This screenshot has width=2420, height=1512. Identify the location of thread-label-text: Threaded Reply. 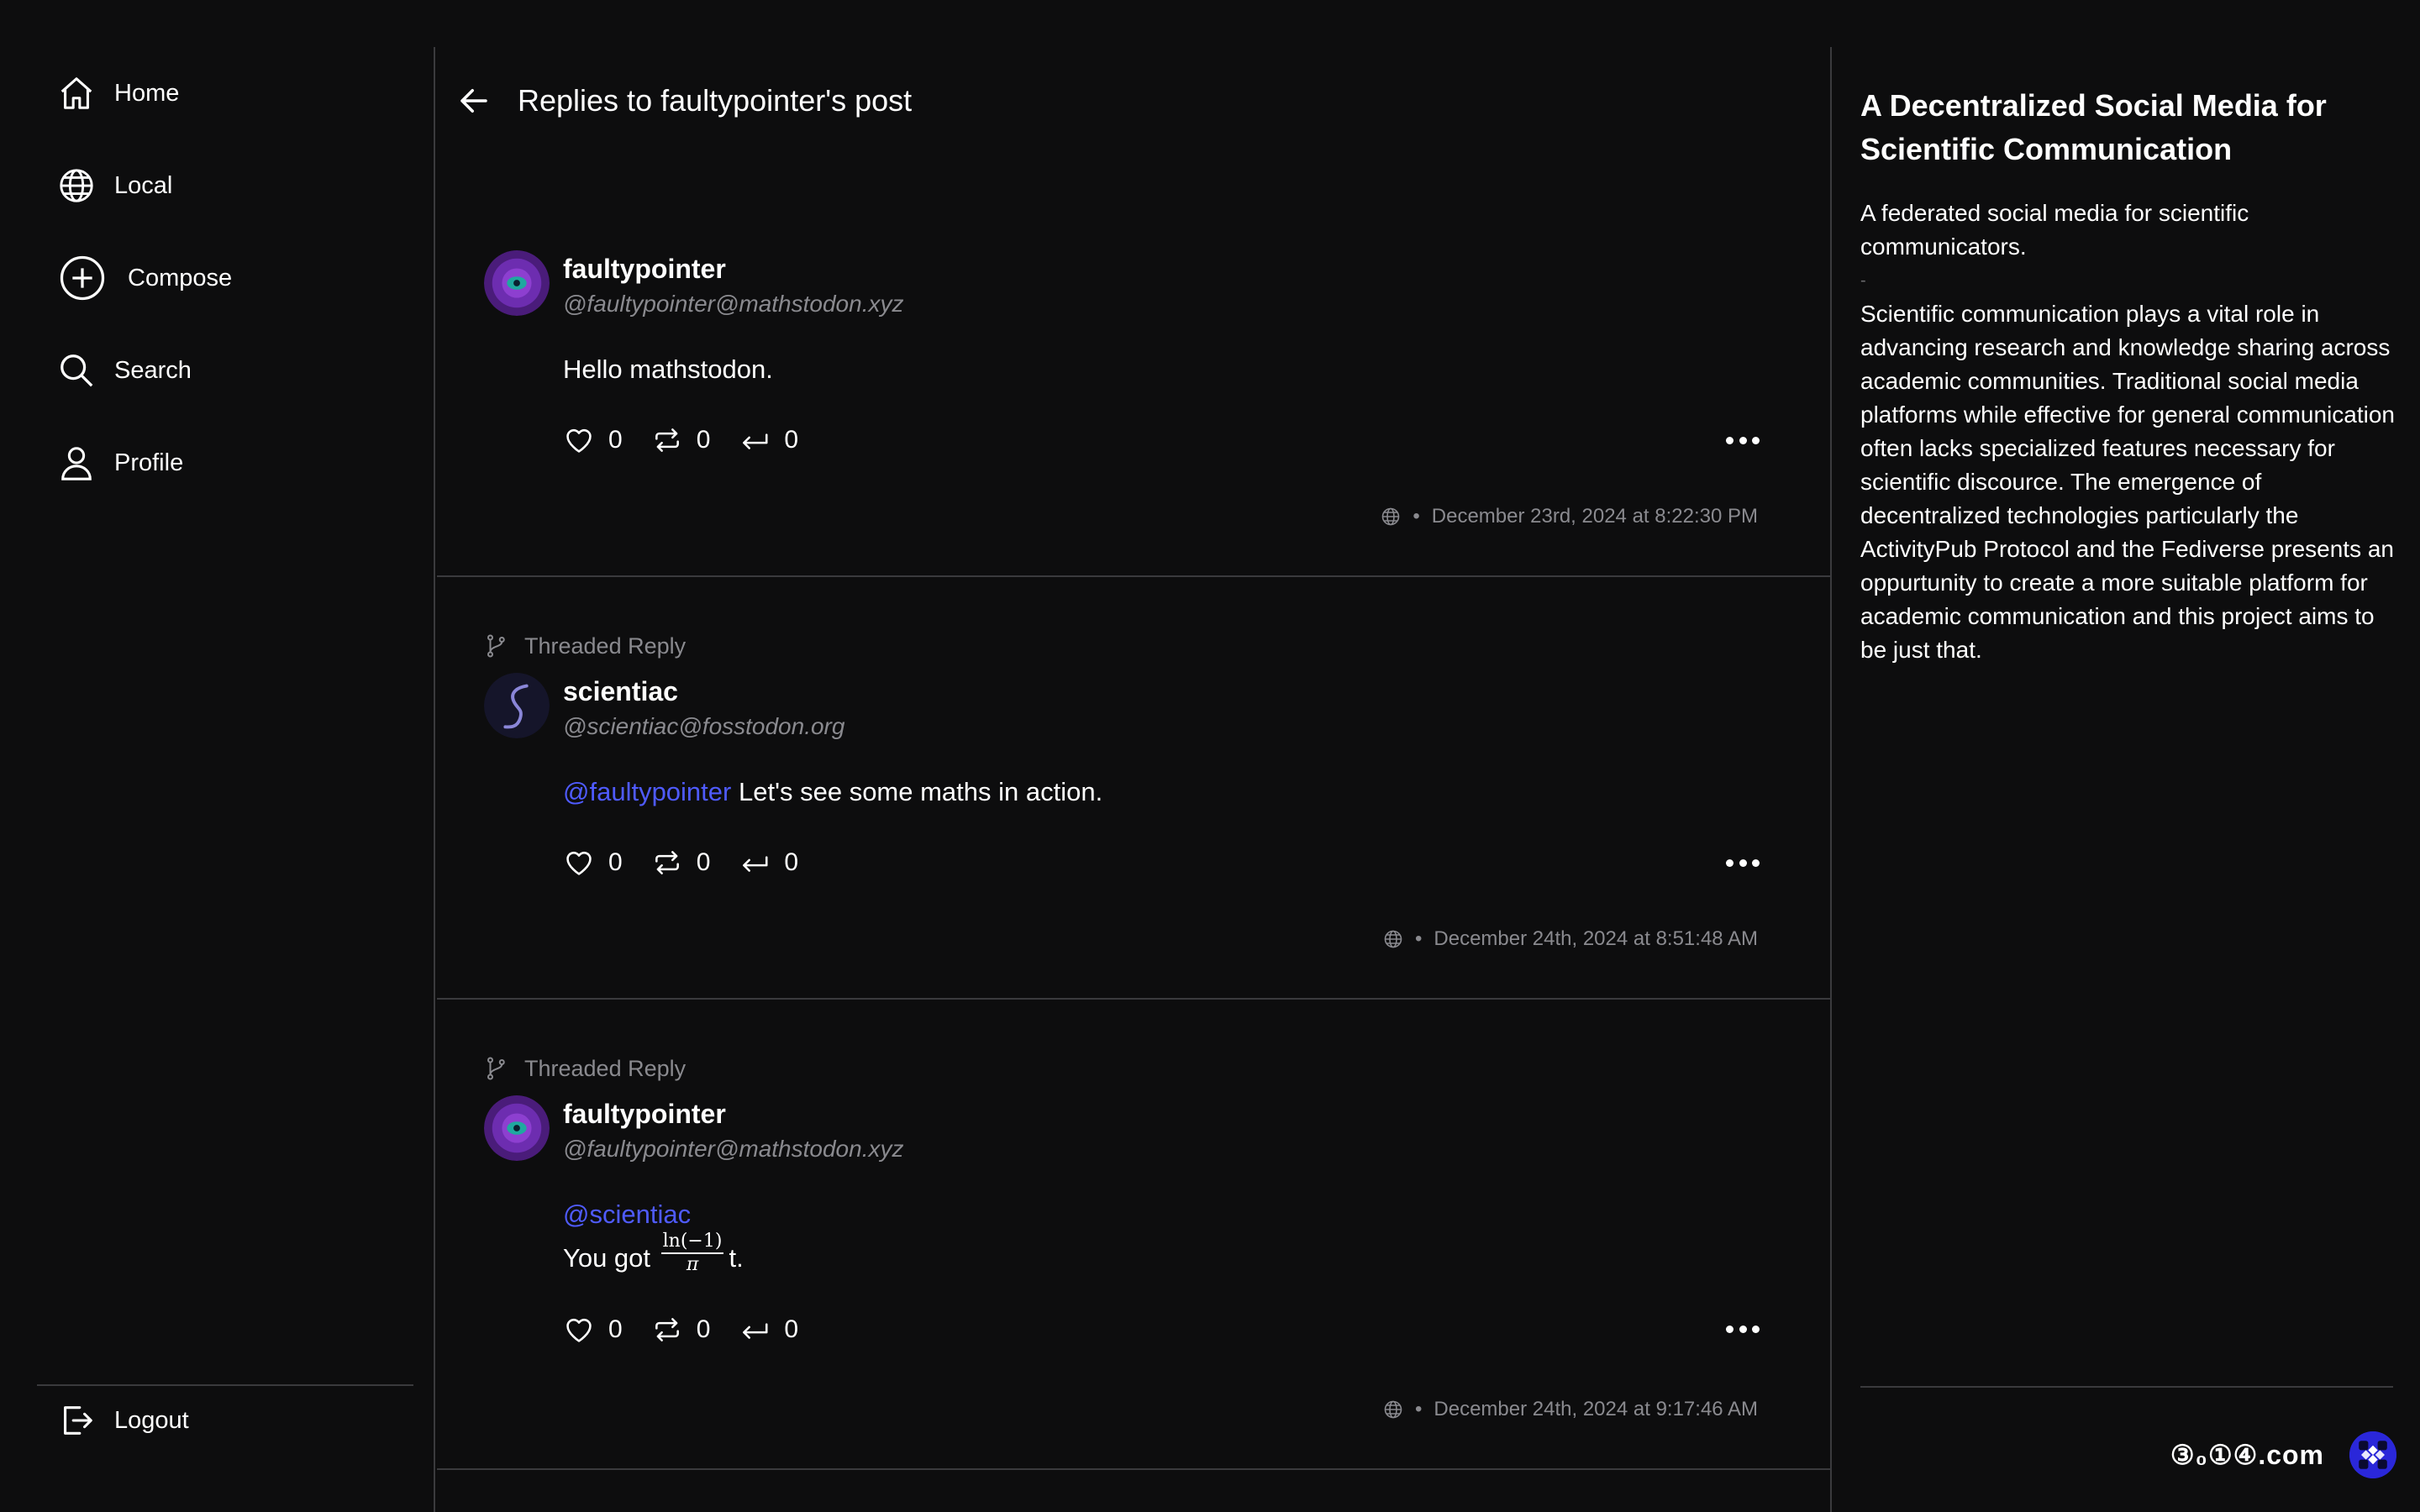
(605, 1068).